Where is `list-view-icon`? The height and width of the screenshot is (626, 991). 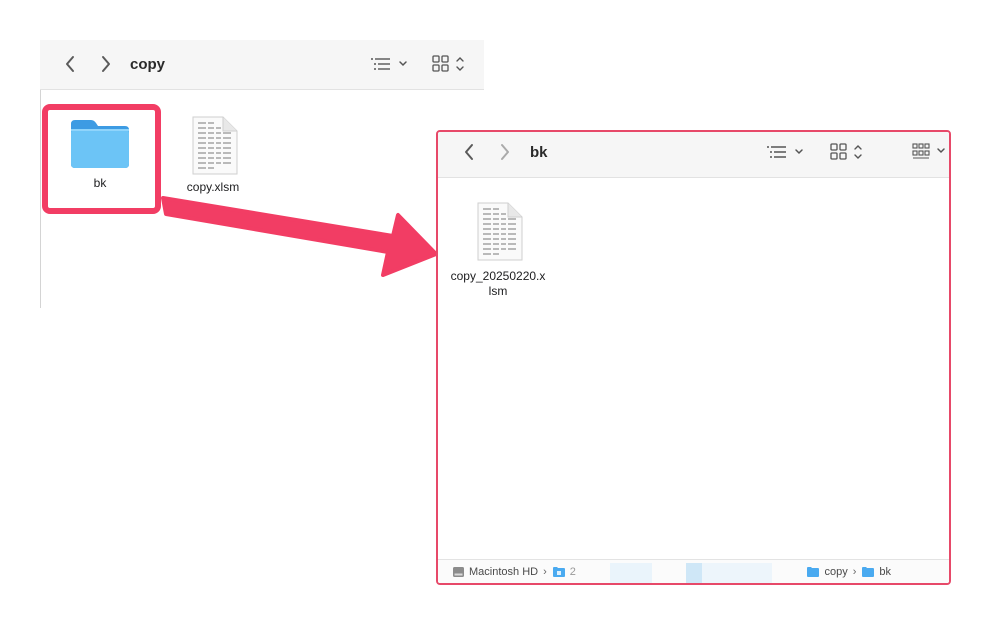
list-view-icon is located at coordinates (785, 152).